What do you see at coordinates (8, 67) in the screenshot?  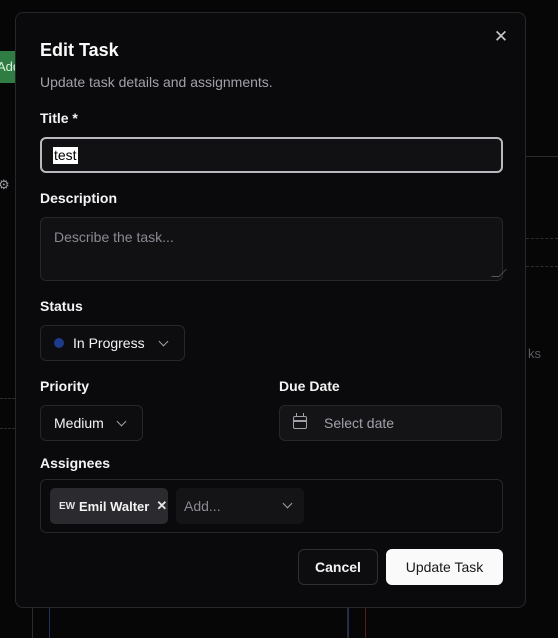 I see `background-add-button: Add` at bounding box center [8, 67].